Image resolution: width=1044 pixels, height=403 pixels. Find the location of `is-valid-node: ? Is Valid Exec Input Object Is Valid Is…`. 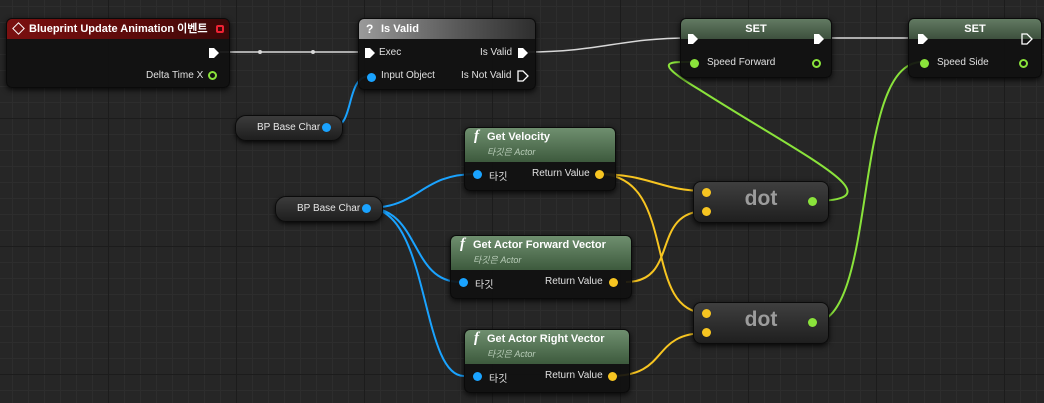

is-valid-node: ? Is Valid Exec Input Object Is Valid Is… is located at coordinates (447, 54).